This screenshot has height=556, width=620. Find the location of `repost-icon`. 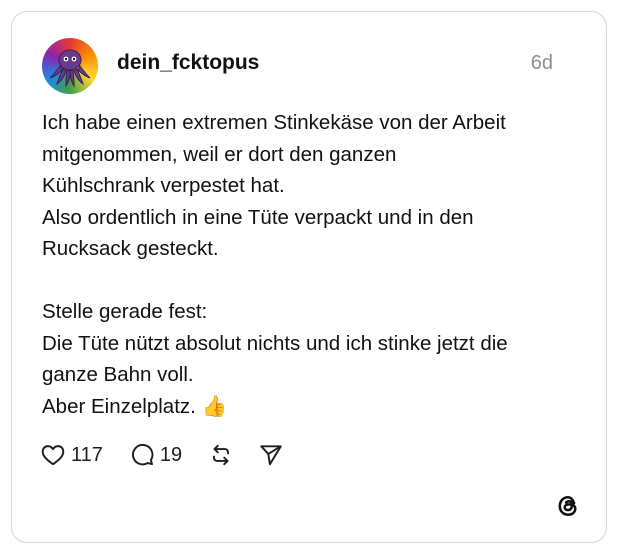

repost-icon is located at coordinates (221, 455).